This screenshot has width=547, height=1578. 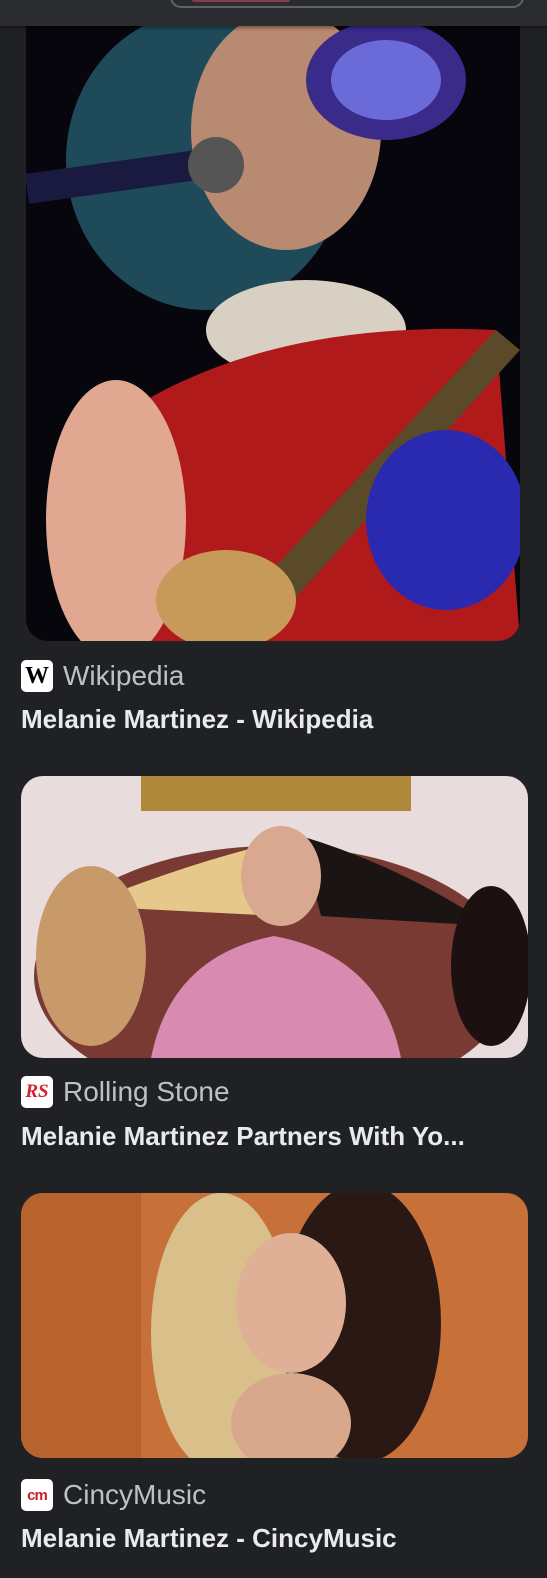 I want to click on source-name: Wikipedia, so click(x=124, y=675).